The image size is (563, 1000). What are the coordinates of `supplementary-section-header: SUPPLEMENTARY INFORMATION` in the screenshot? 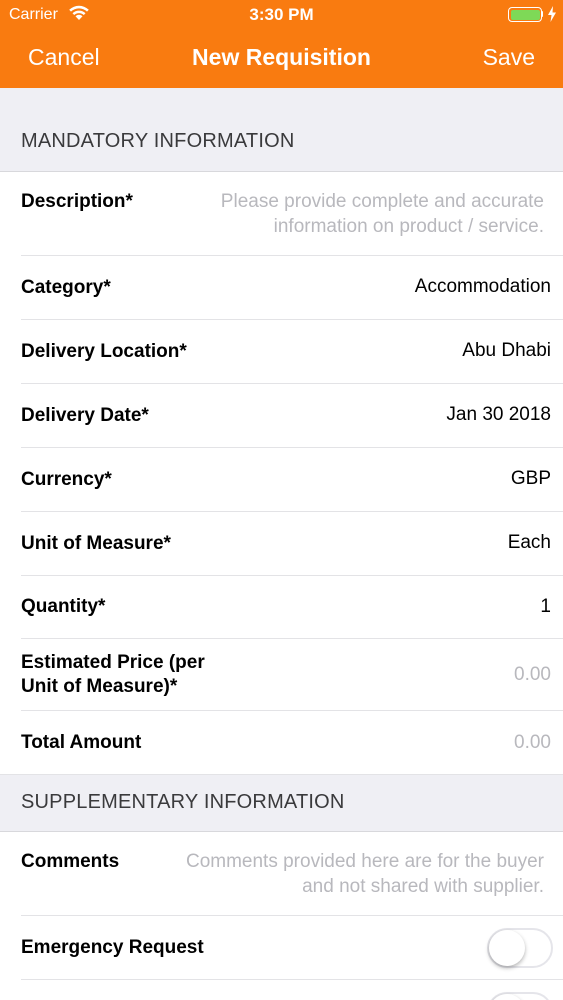 It's located at (281, 803).